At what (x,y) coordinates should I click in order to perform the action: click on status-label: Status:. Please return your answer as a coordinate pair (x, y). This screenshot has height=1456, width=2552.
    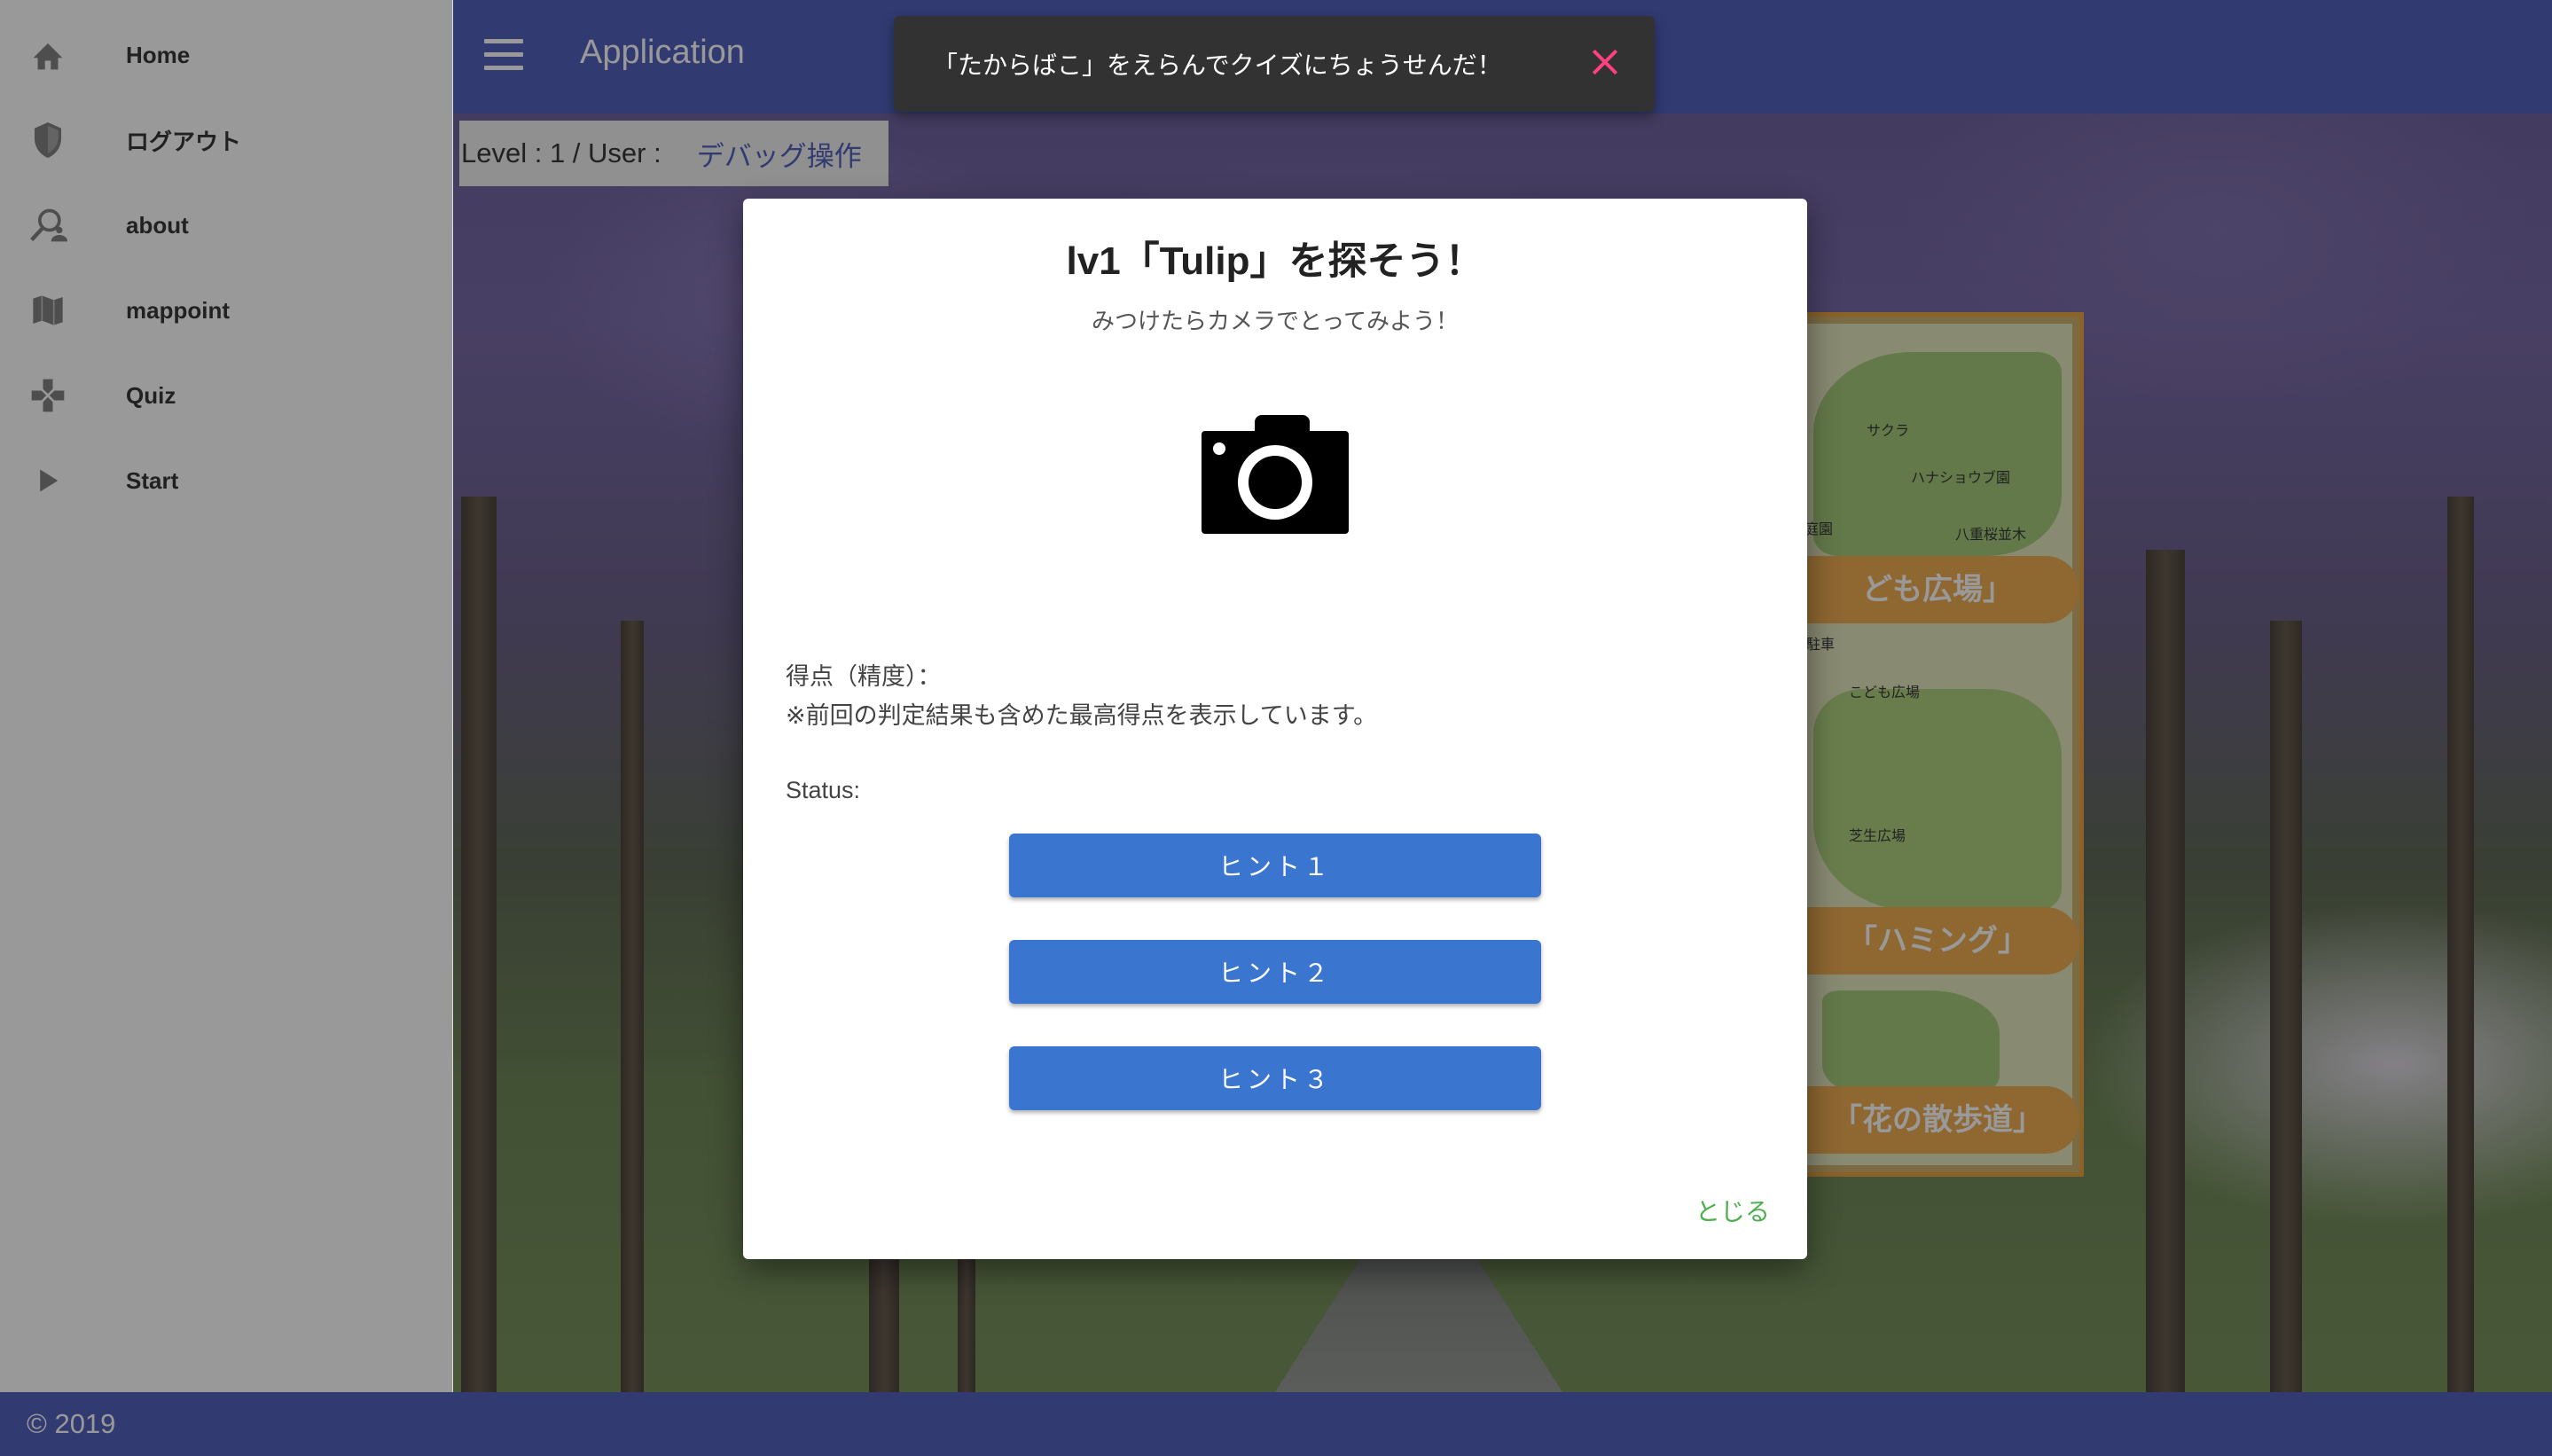
    Looking at the image, I should click on (823, 790).